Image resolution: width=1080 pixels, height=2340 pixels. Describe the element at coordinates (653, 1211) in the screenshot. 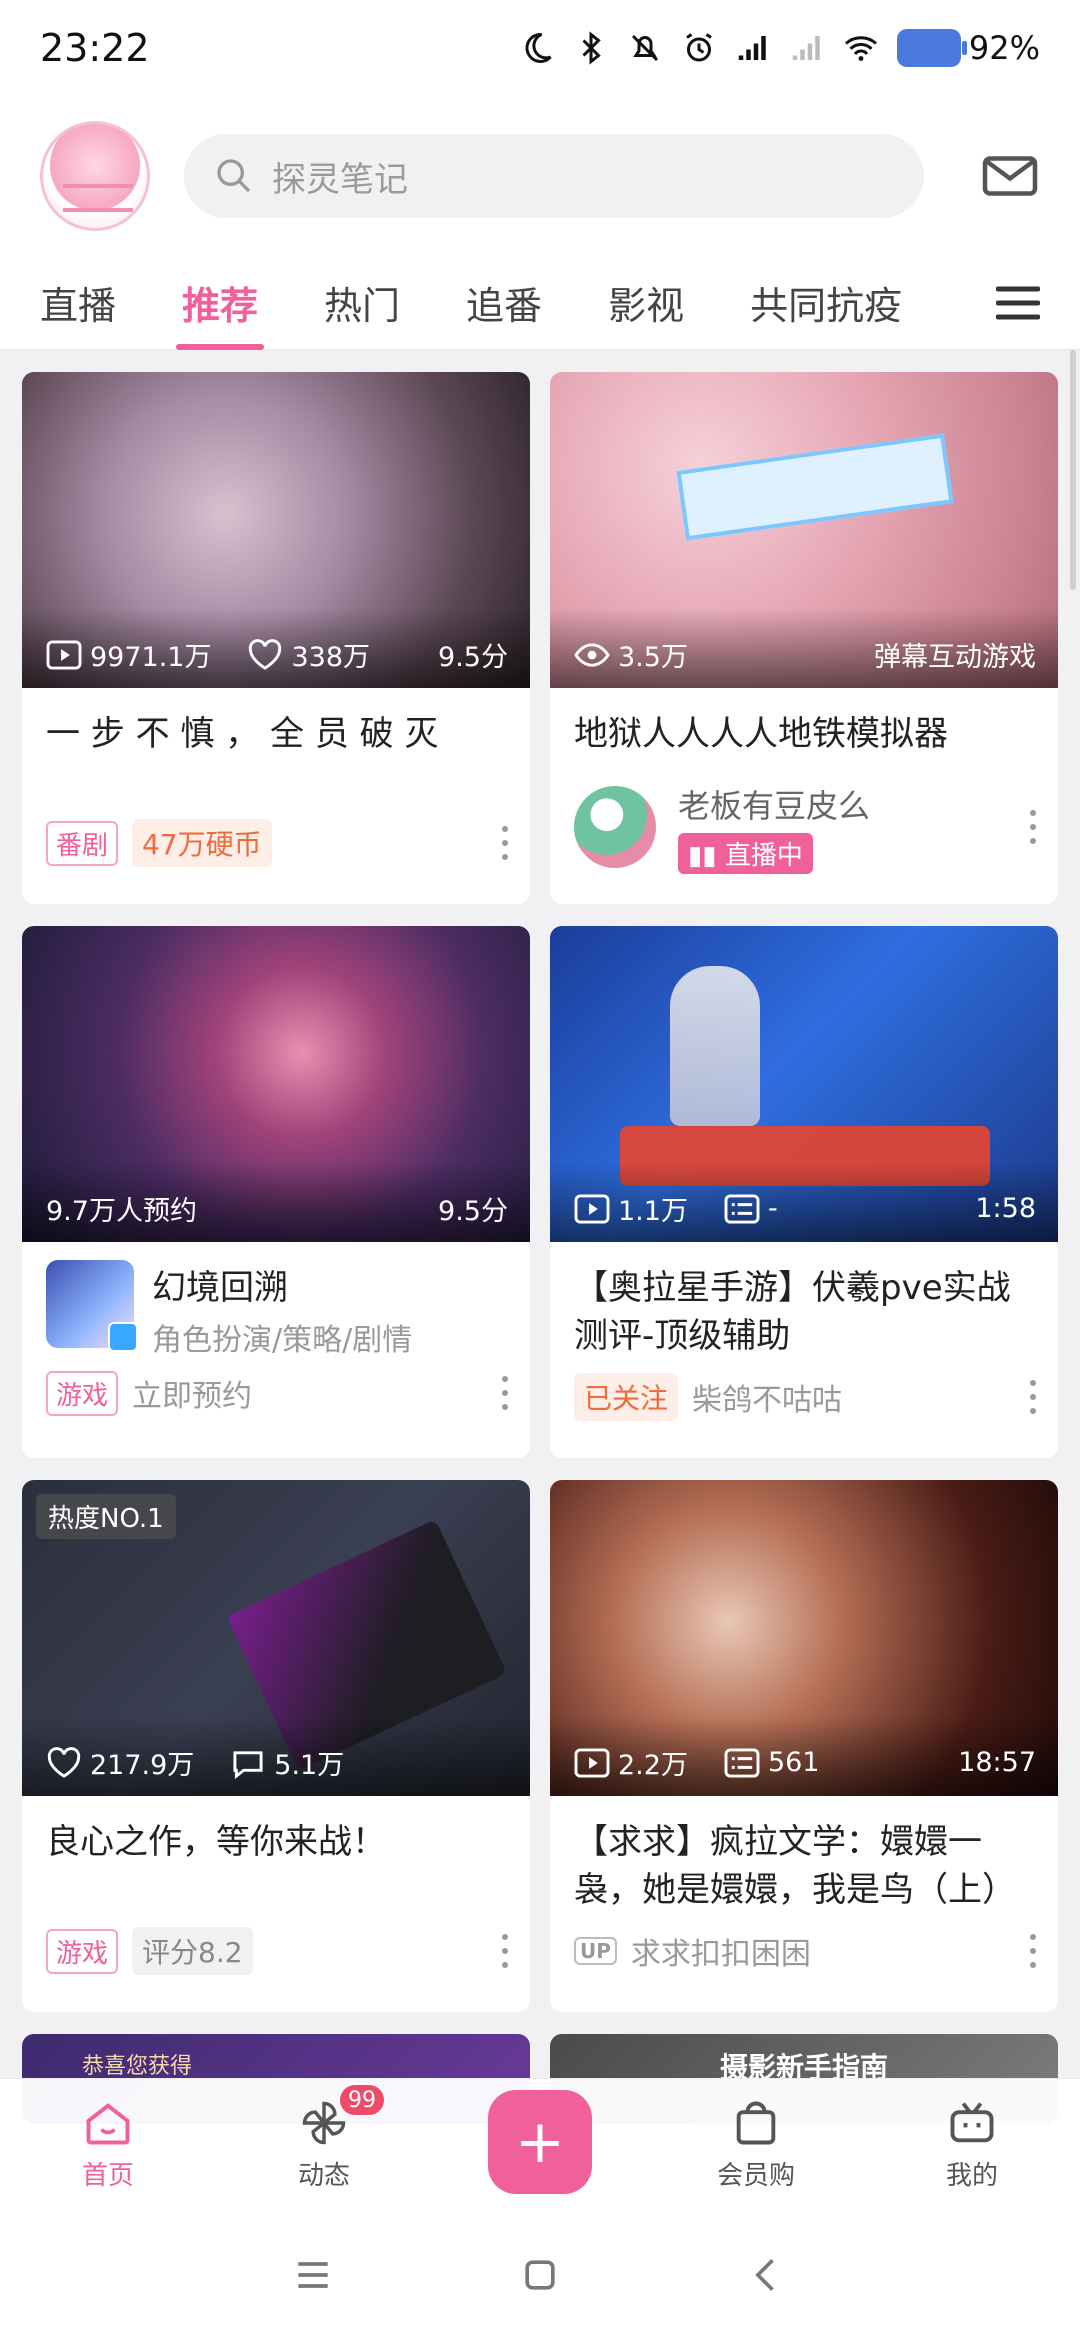

I see `play-count: 1.1万` at that location.